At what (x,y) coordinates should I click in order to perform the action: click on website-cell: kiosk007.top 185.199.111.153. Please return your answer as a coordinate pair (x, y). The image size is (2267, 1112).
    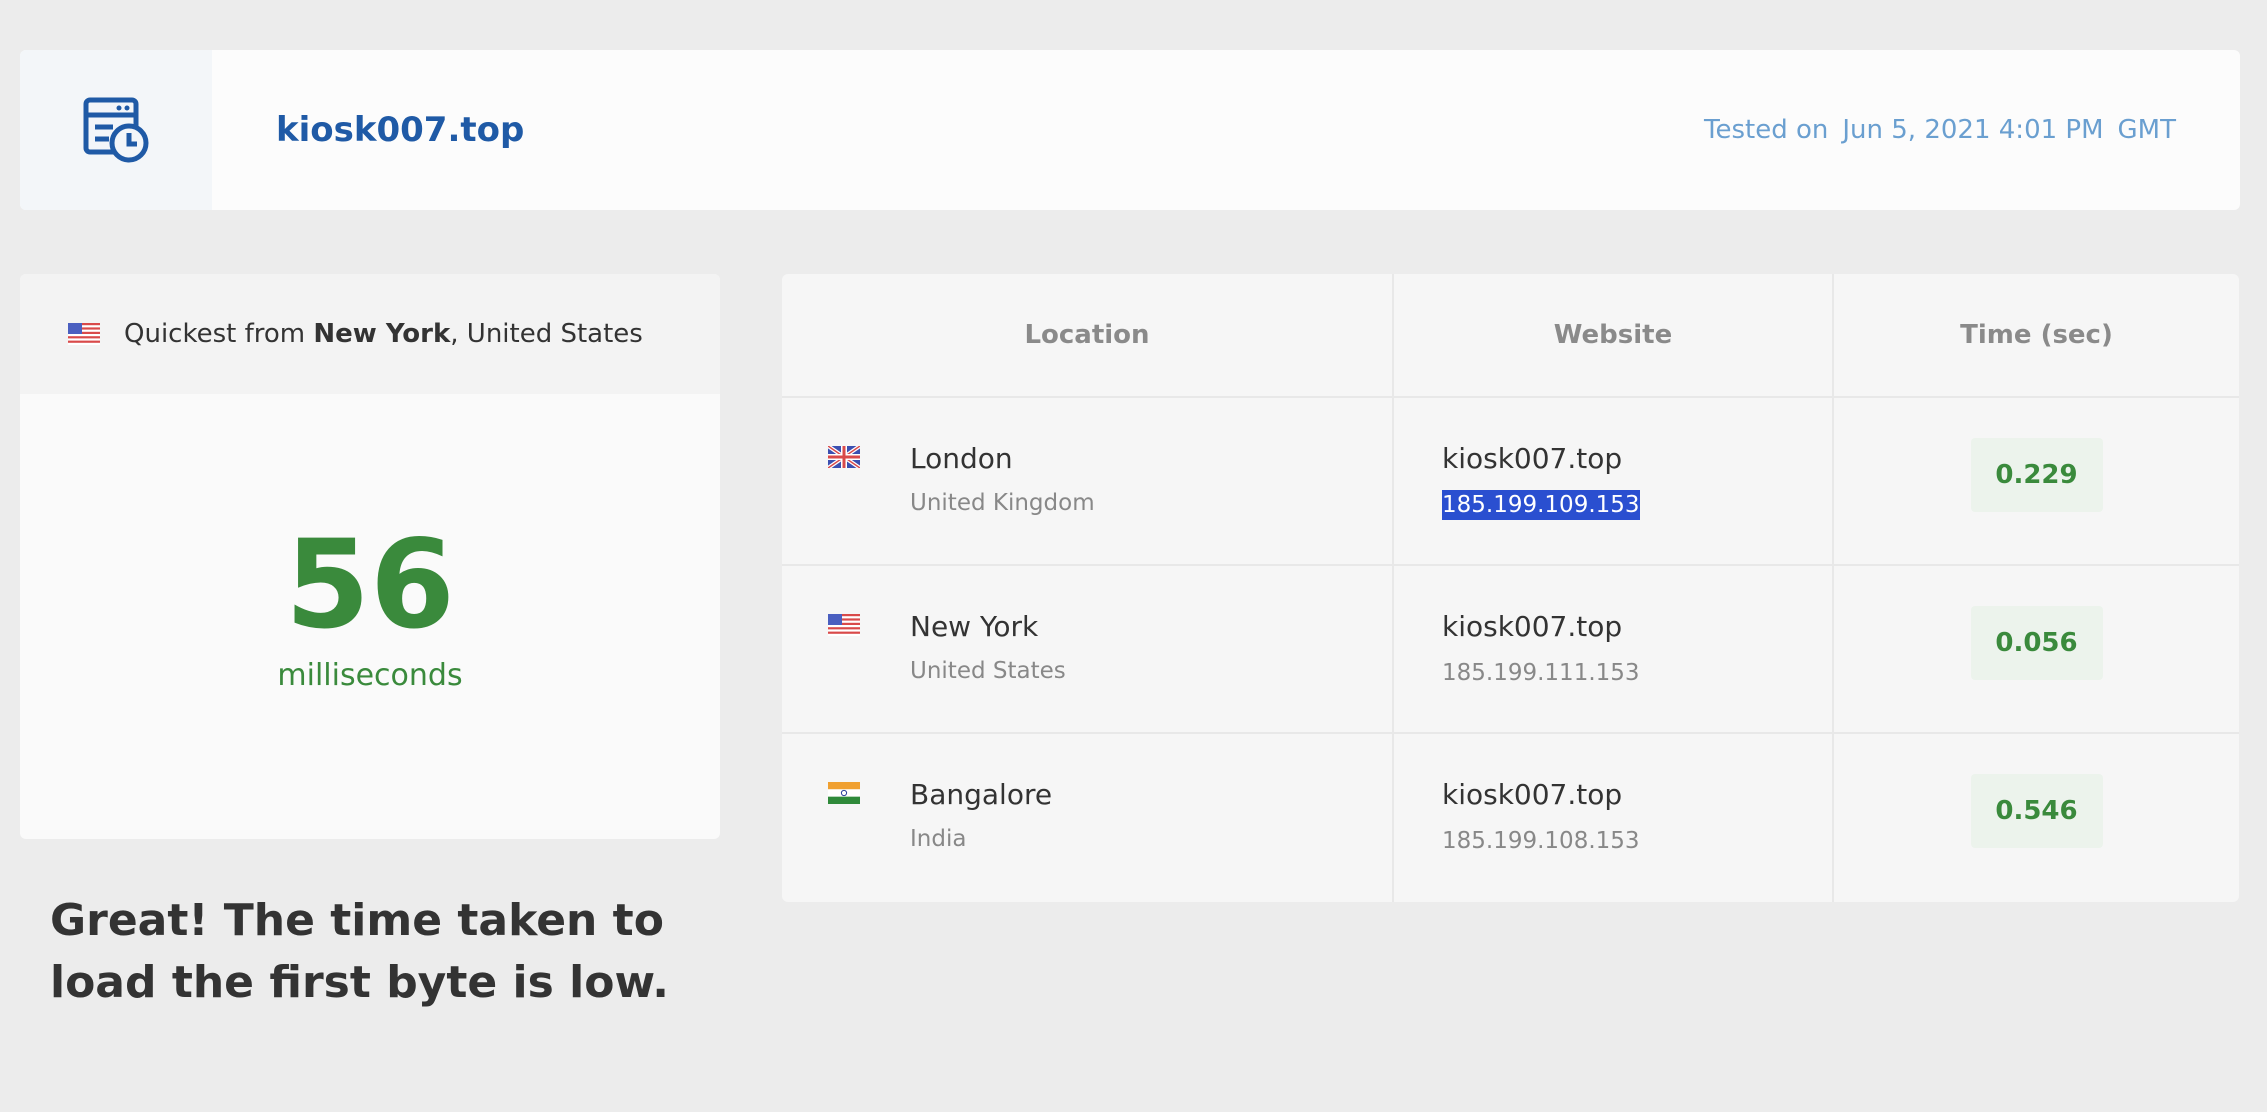
    Looking at the image, I should click on (1614, 649).